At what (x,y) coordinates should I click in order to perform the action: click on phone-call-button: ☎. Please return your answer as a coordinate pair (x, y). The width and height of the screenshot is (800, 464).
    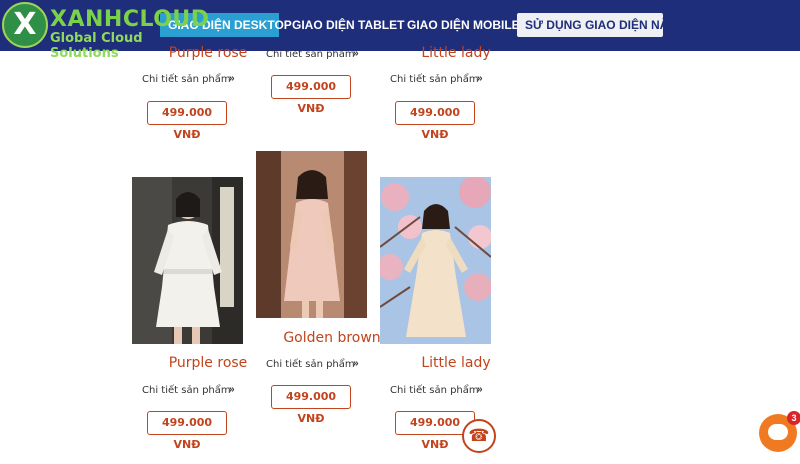
    Looking at the image, I should click on (479, 436).